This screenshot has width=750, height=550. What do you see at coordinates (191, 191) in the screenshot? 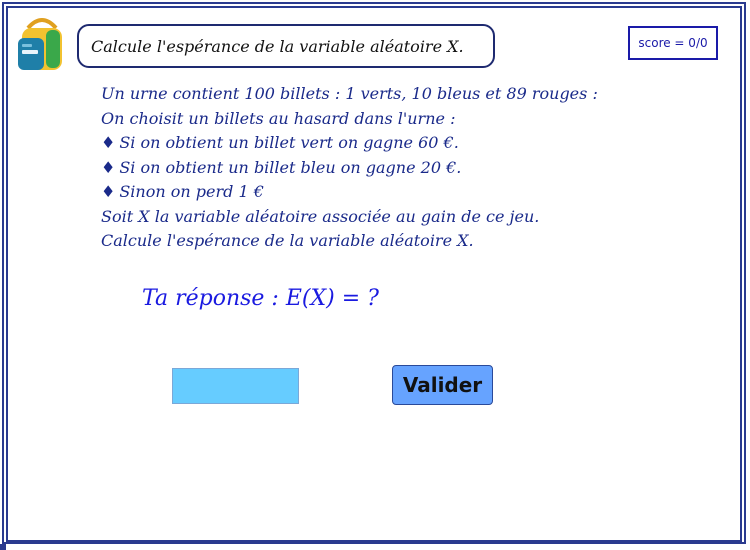
I see `problem-line-text: Sinon on perd 1 €` at bounding box center [191, 191].